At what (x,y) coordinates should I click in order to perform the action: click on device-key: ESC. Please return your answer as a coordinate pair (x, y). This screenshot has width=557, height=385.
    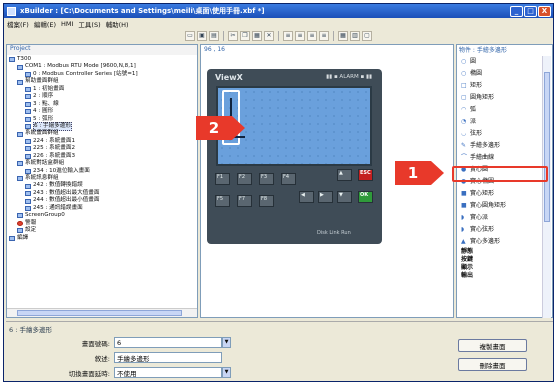
    Looking at the image, I should click on (365, 175).